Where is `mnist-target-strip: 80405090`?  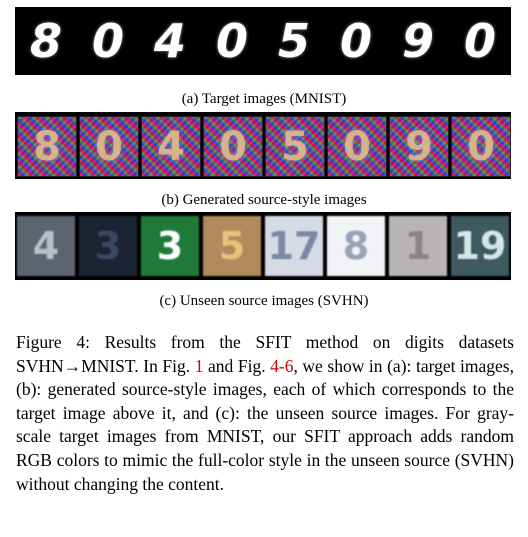 mnist-target-strip: 80405090 is located at coordinates (263, 41).